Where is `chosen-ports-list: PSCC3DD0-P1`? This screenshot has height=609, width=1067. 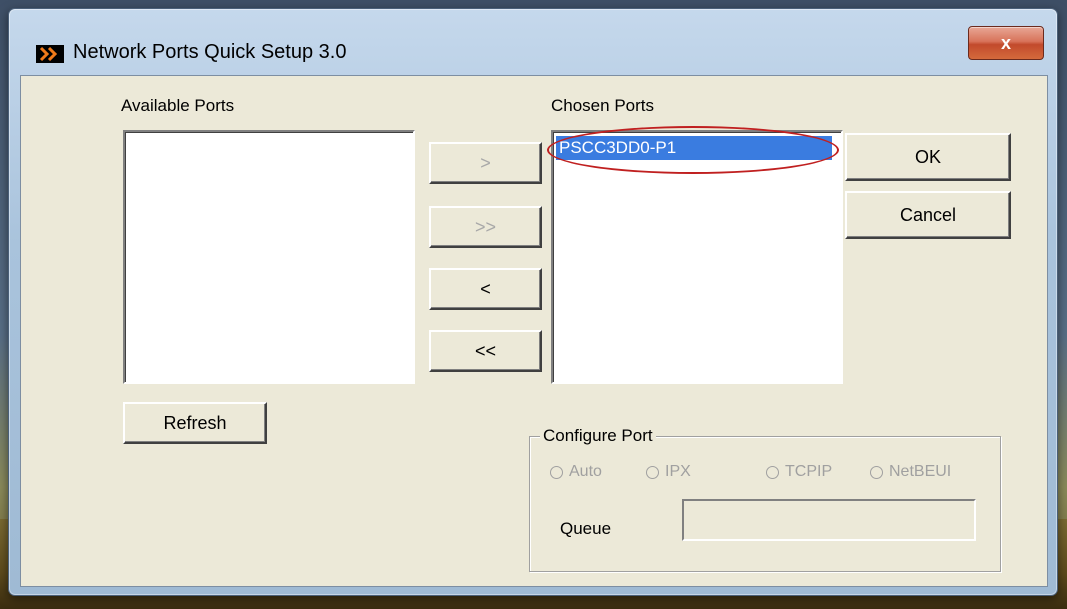
chosen-ports-list: PSCC3DD0-P1 is located at coordinates (695, 255).